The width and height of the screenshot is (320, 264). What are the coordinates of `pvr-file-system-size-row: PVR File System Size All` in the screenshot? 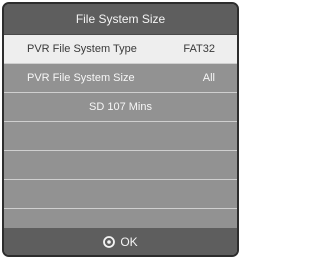 It's located at (120, 78).